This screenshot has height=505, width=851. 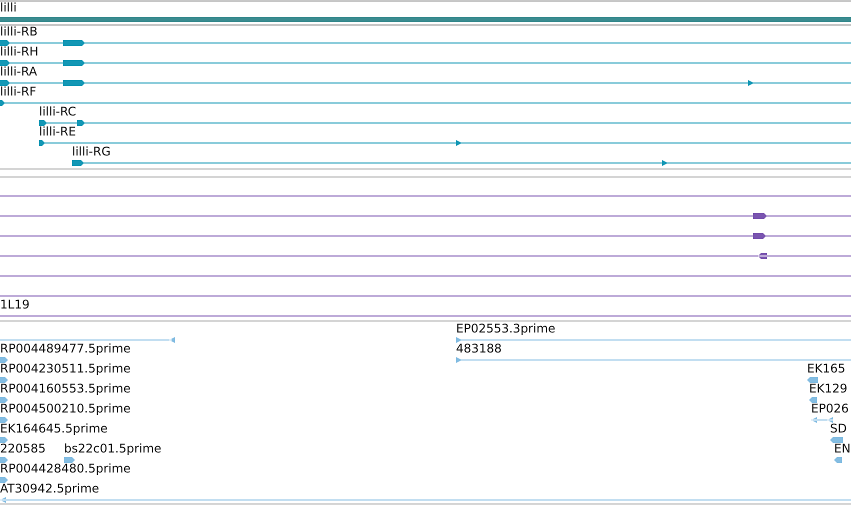 I want to click on transcript-label: lilli-RG, so click(x=91, y=151).